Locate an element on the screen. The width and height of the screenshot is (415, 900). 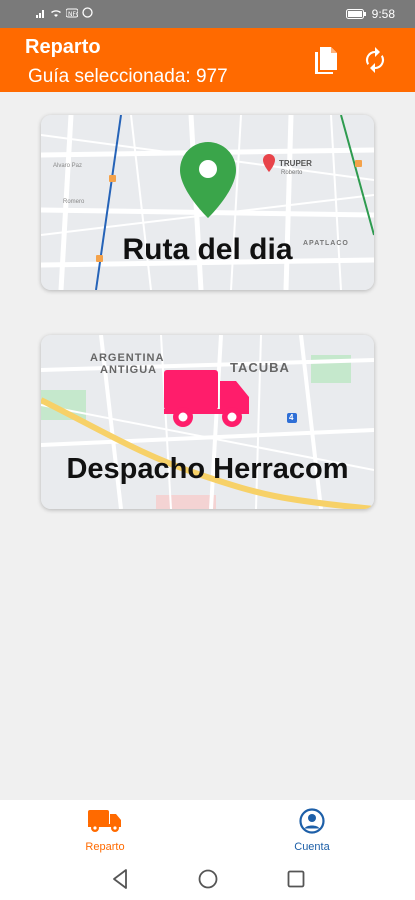
signal-icon is located at coordinates (40, 13).